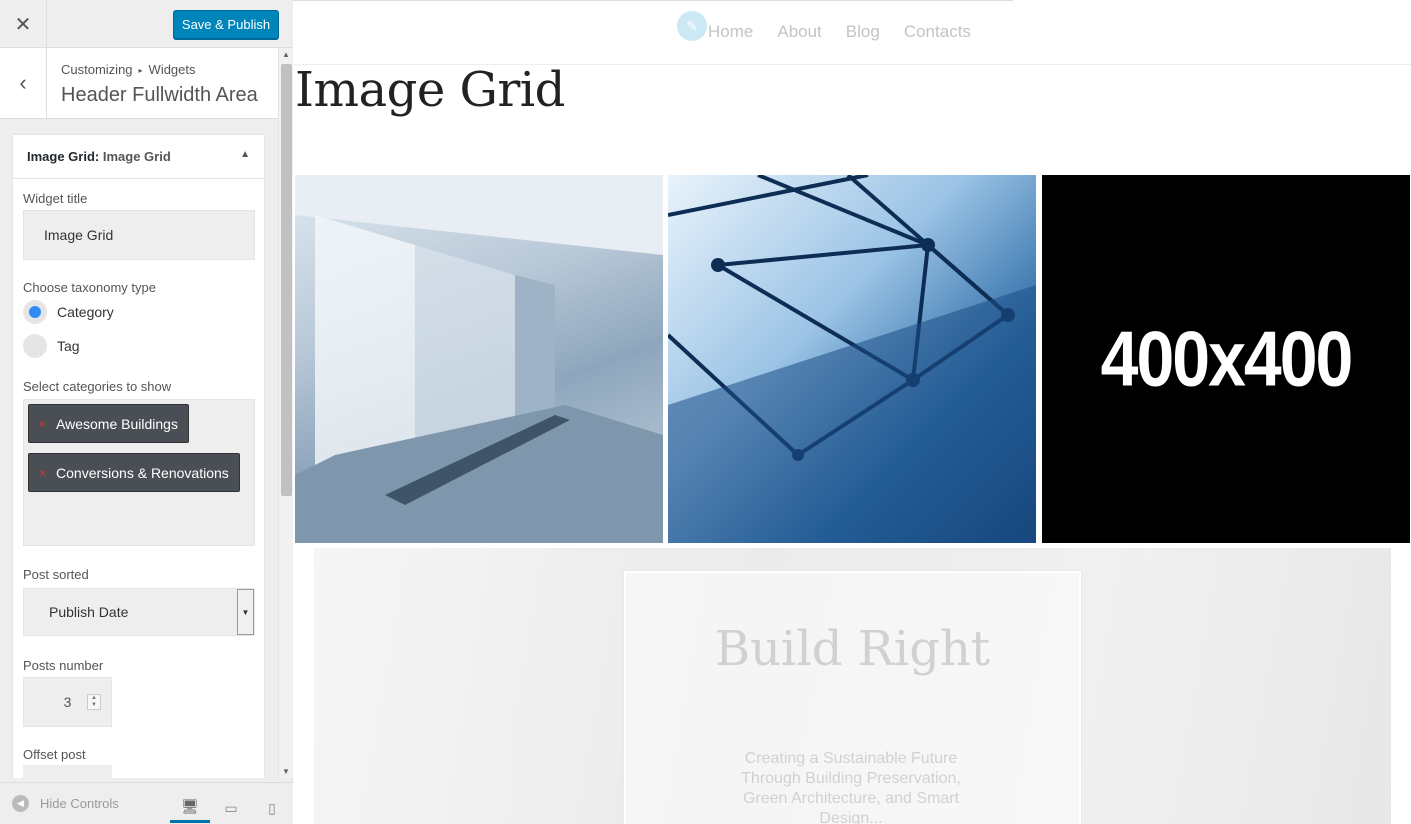  Describe the element at coordinates (286, 54) in the screenshot. I see `scroll-up-icon: ▲` at that location.